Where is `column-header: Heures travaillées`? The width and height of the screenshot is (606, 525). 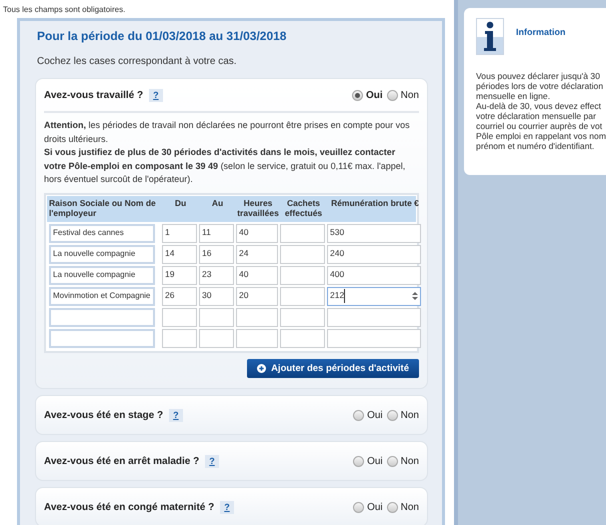
column-header: Heures travaillées is located at coordinates (258, 208).